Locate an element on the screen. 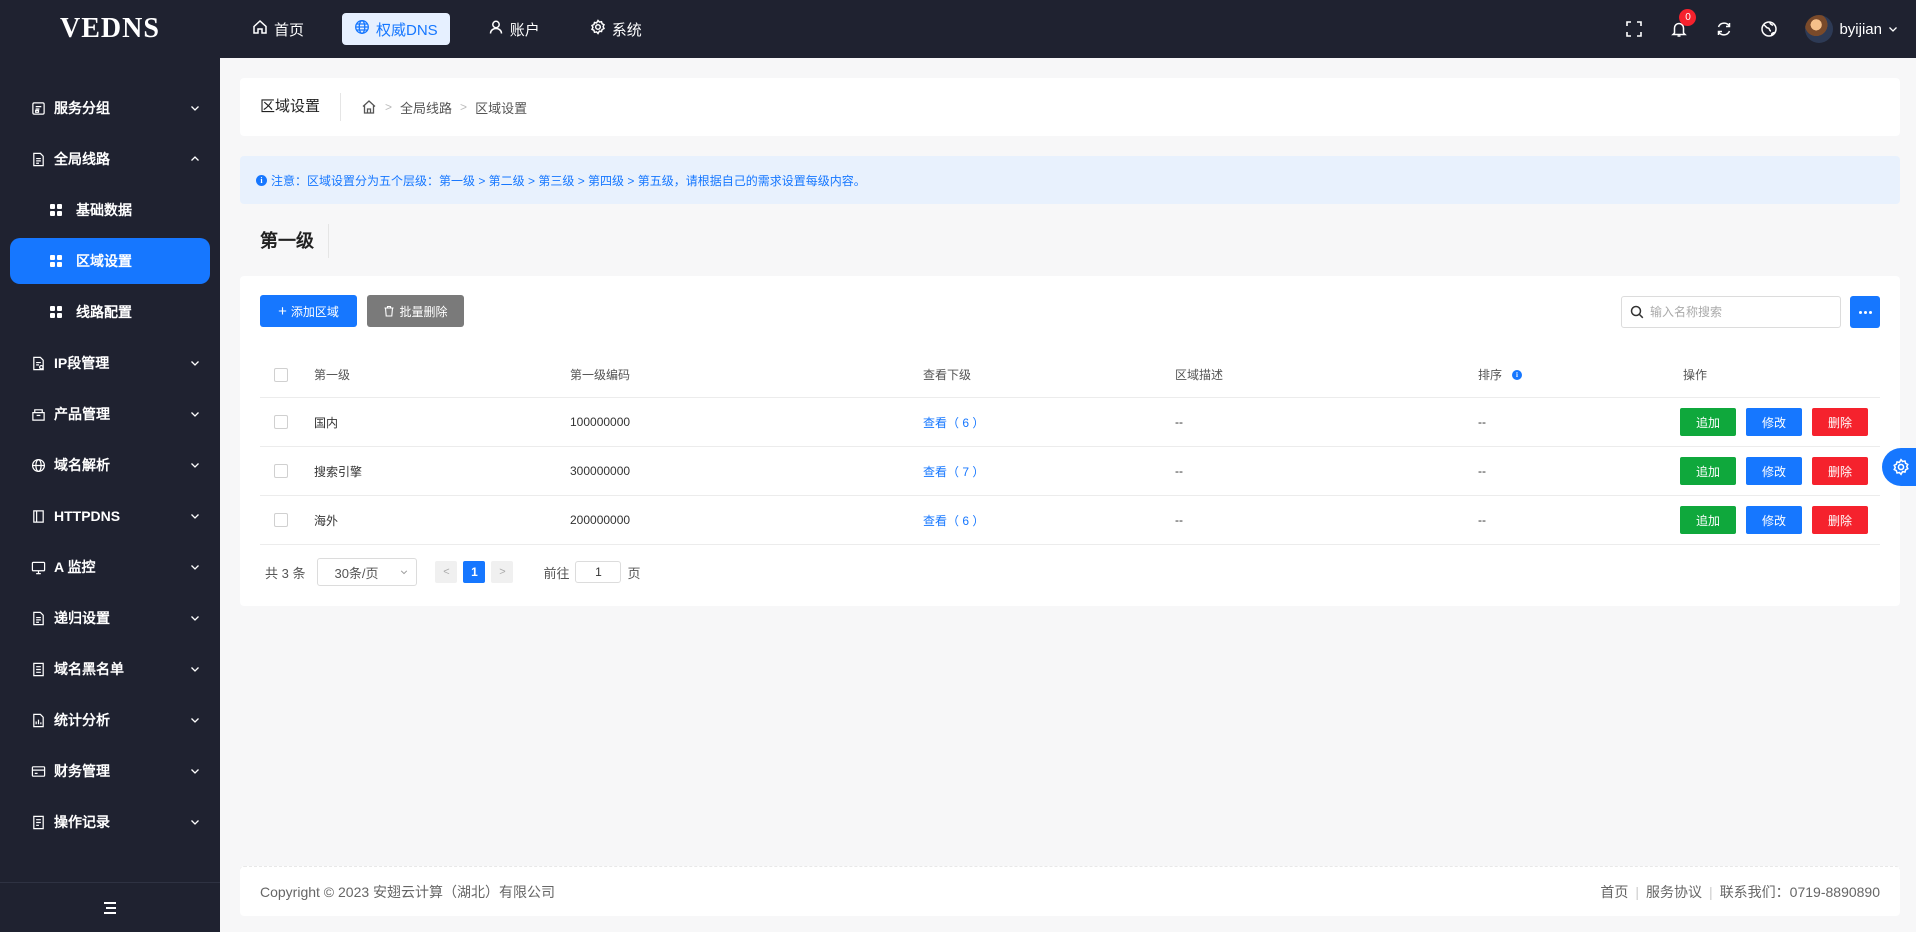 This screenshot has height=932, width=1916. plus-icon: + is located at coordinates (282, 311).